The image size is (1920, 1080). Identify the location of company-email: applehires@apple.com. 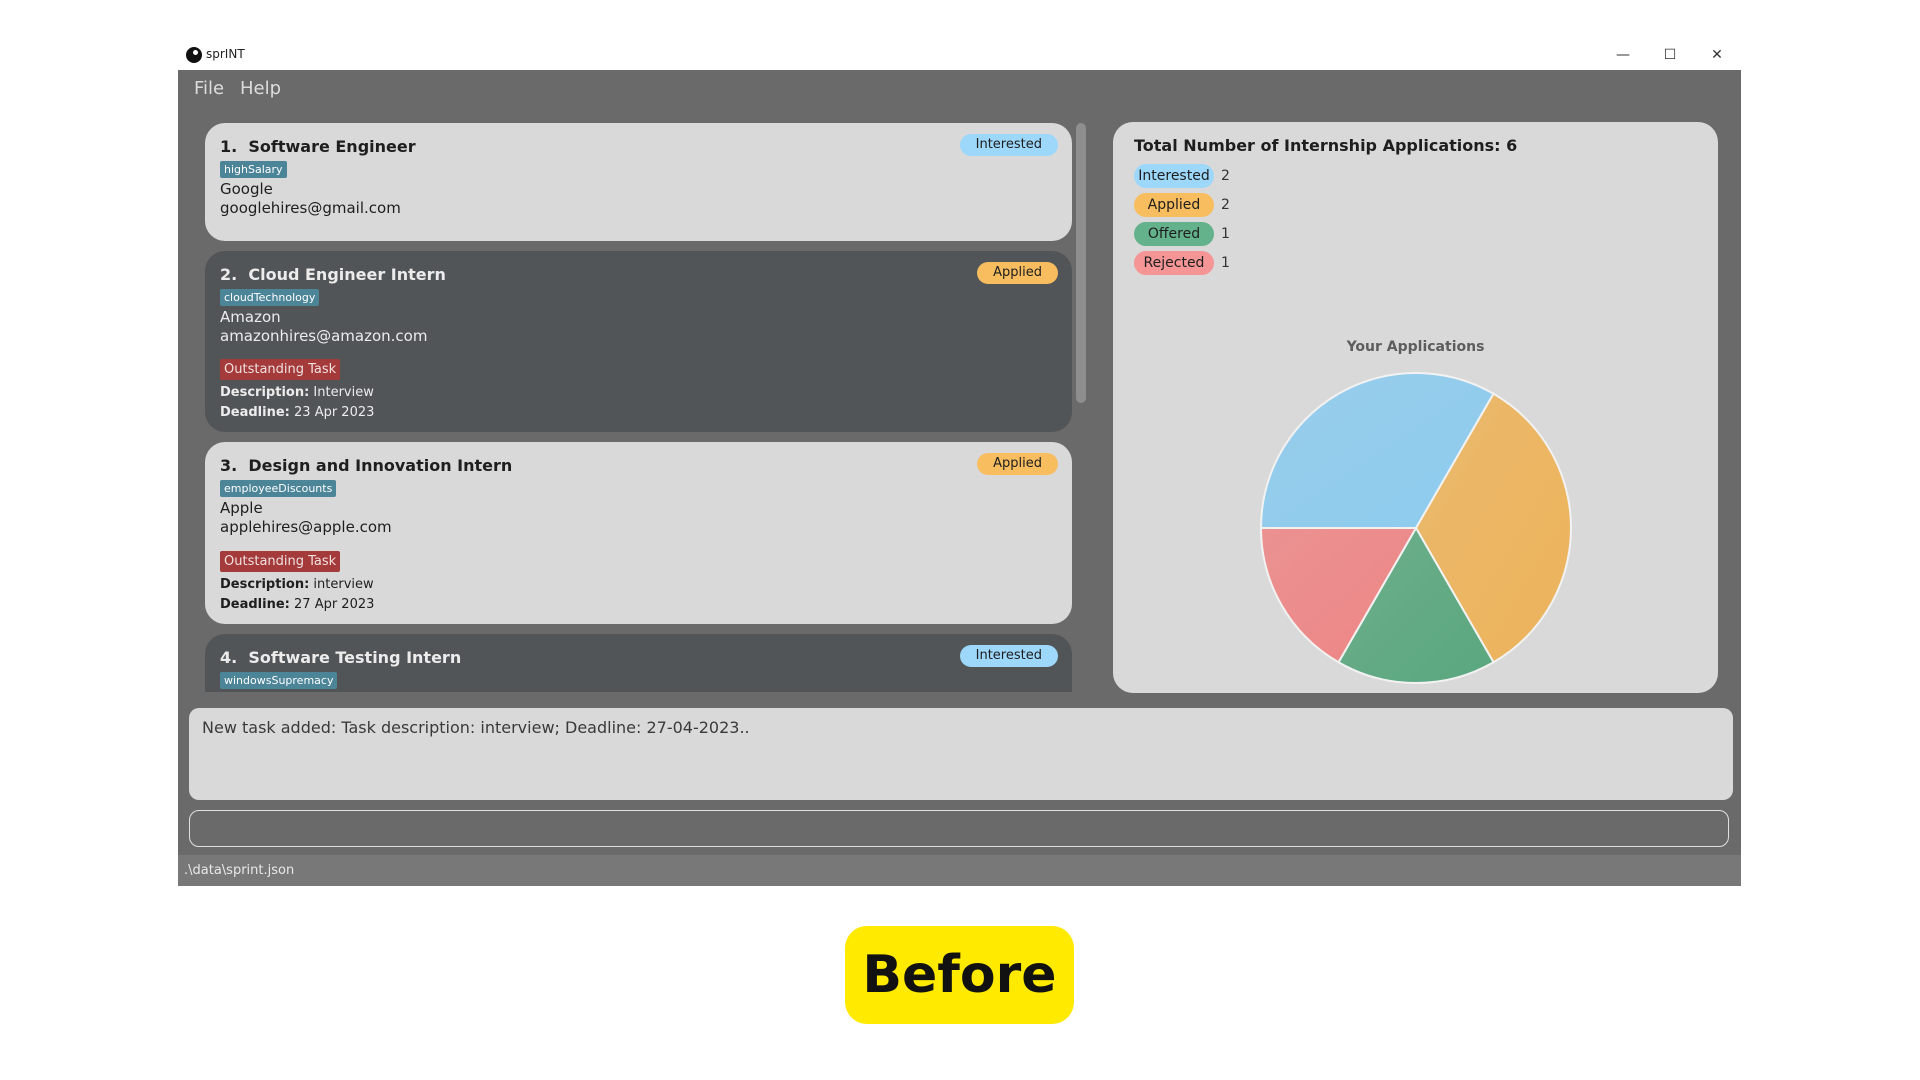
(306, 527).